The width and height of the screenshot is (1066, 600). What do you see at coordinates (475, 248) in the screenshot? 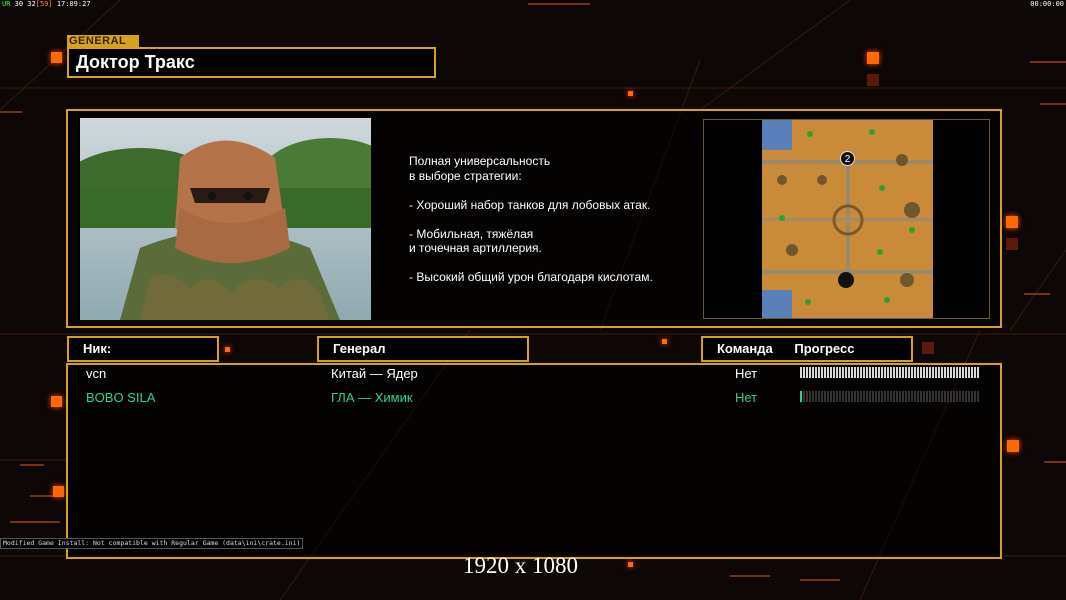
I see `description-line: и точечная артиллерия.` at bounding box center [475, 248].